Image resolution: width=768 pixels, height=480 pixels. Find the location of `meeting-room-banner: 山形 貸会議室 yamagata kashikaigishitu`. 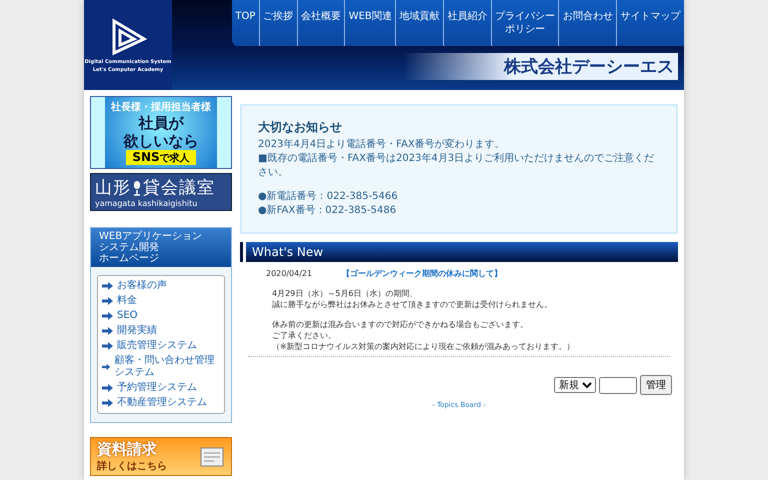

meeting-room-banner: 山形 貸会議室 yamagata kashikaigishitu is located at coordinates (161, 192).